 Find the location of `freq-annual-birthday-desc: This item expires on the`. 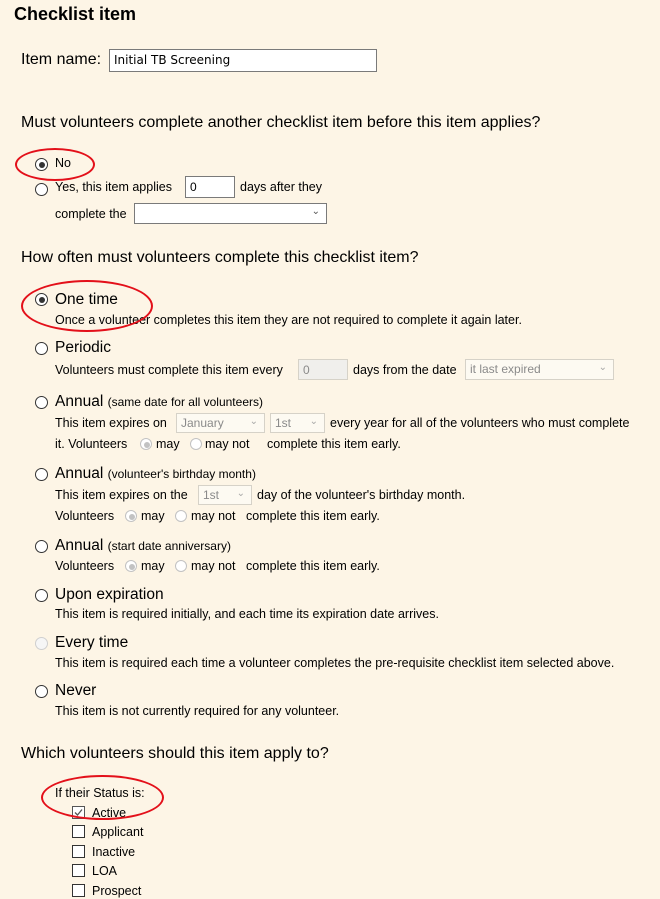

freq-annual-birthday-desc: This item expires on the is located at coordinates (121, 495).